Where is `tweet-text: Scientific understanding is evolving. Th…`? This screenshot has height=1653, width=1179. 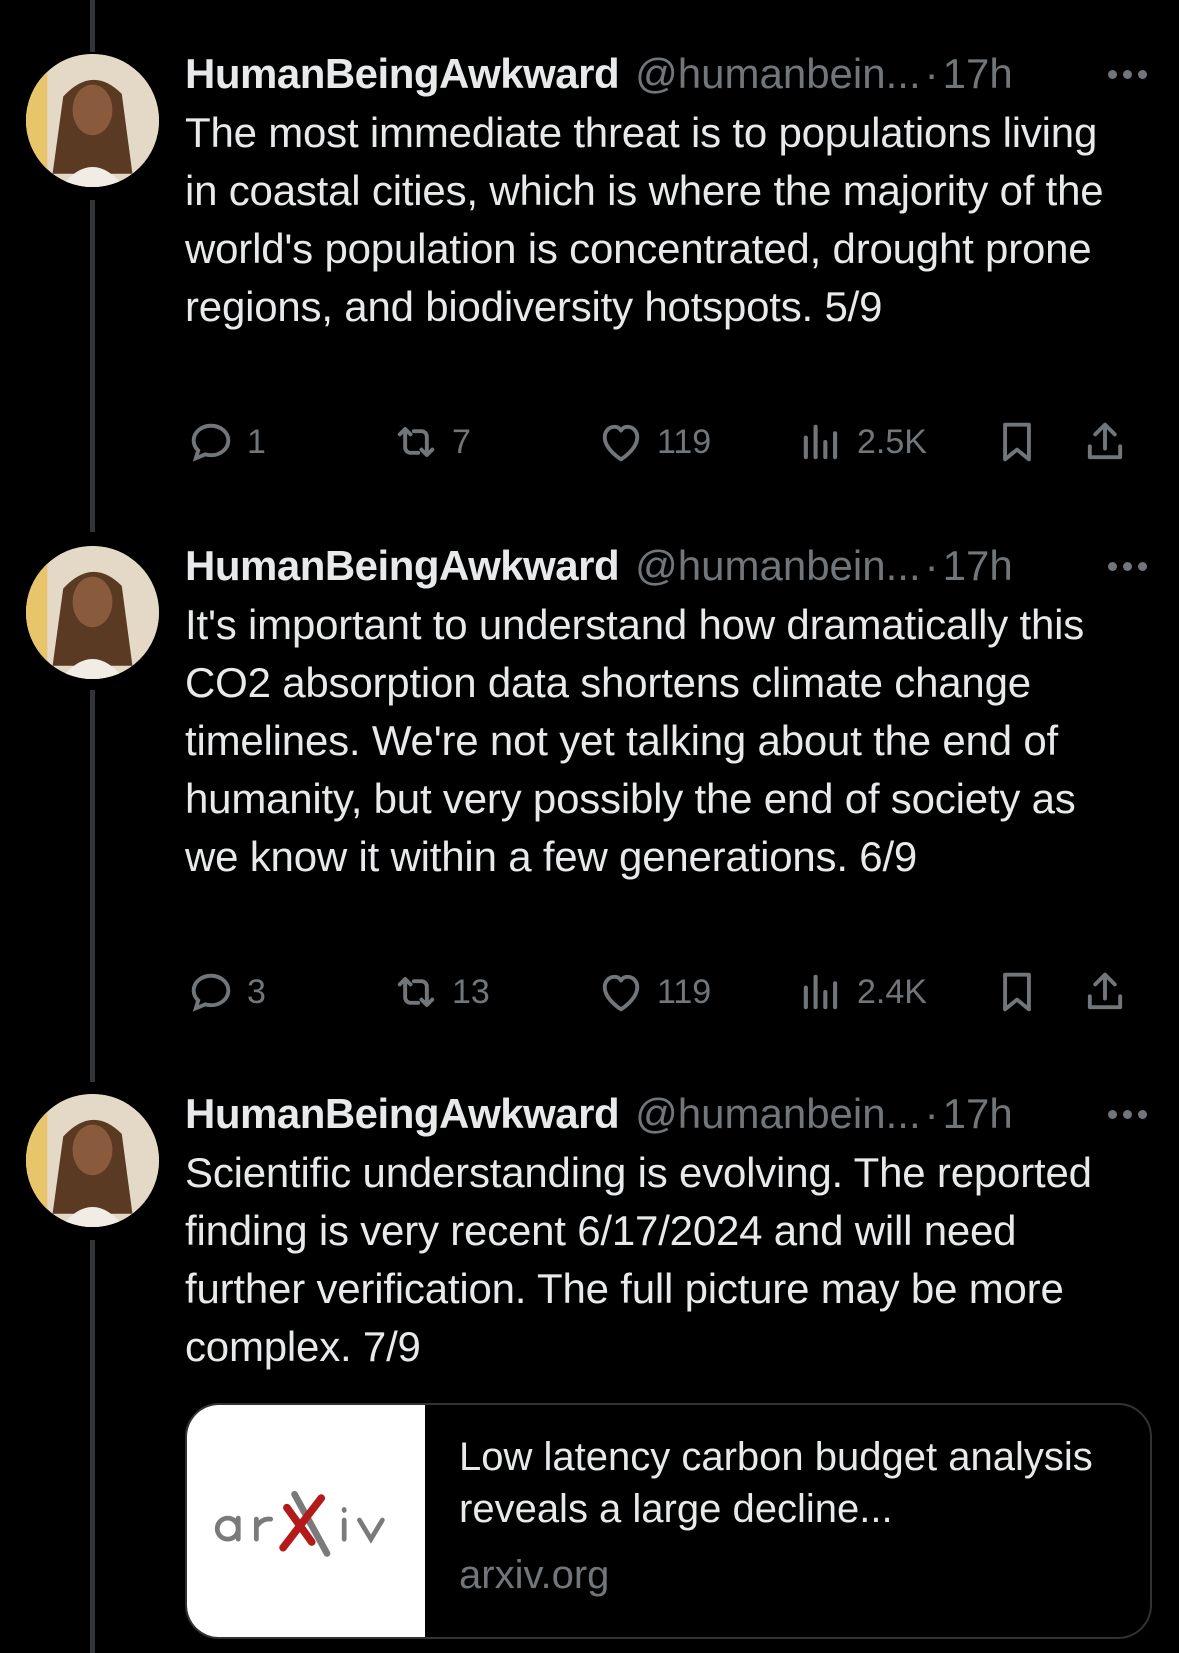
tweet-text: Scientific understanding is evolving. Th… is located at coordinates (638, 1259).